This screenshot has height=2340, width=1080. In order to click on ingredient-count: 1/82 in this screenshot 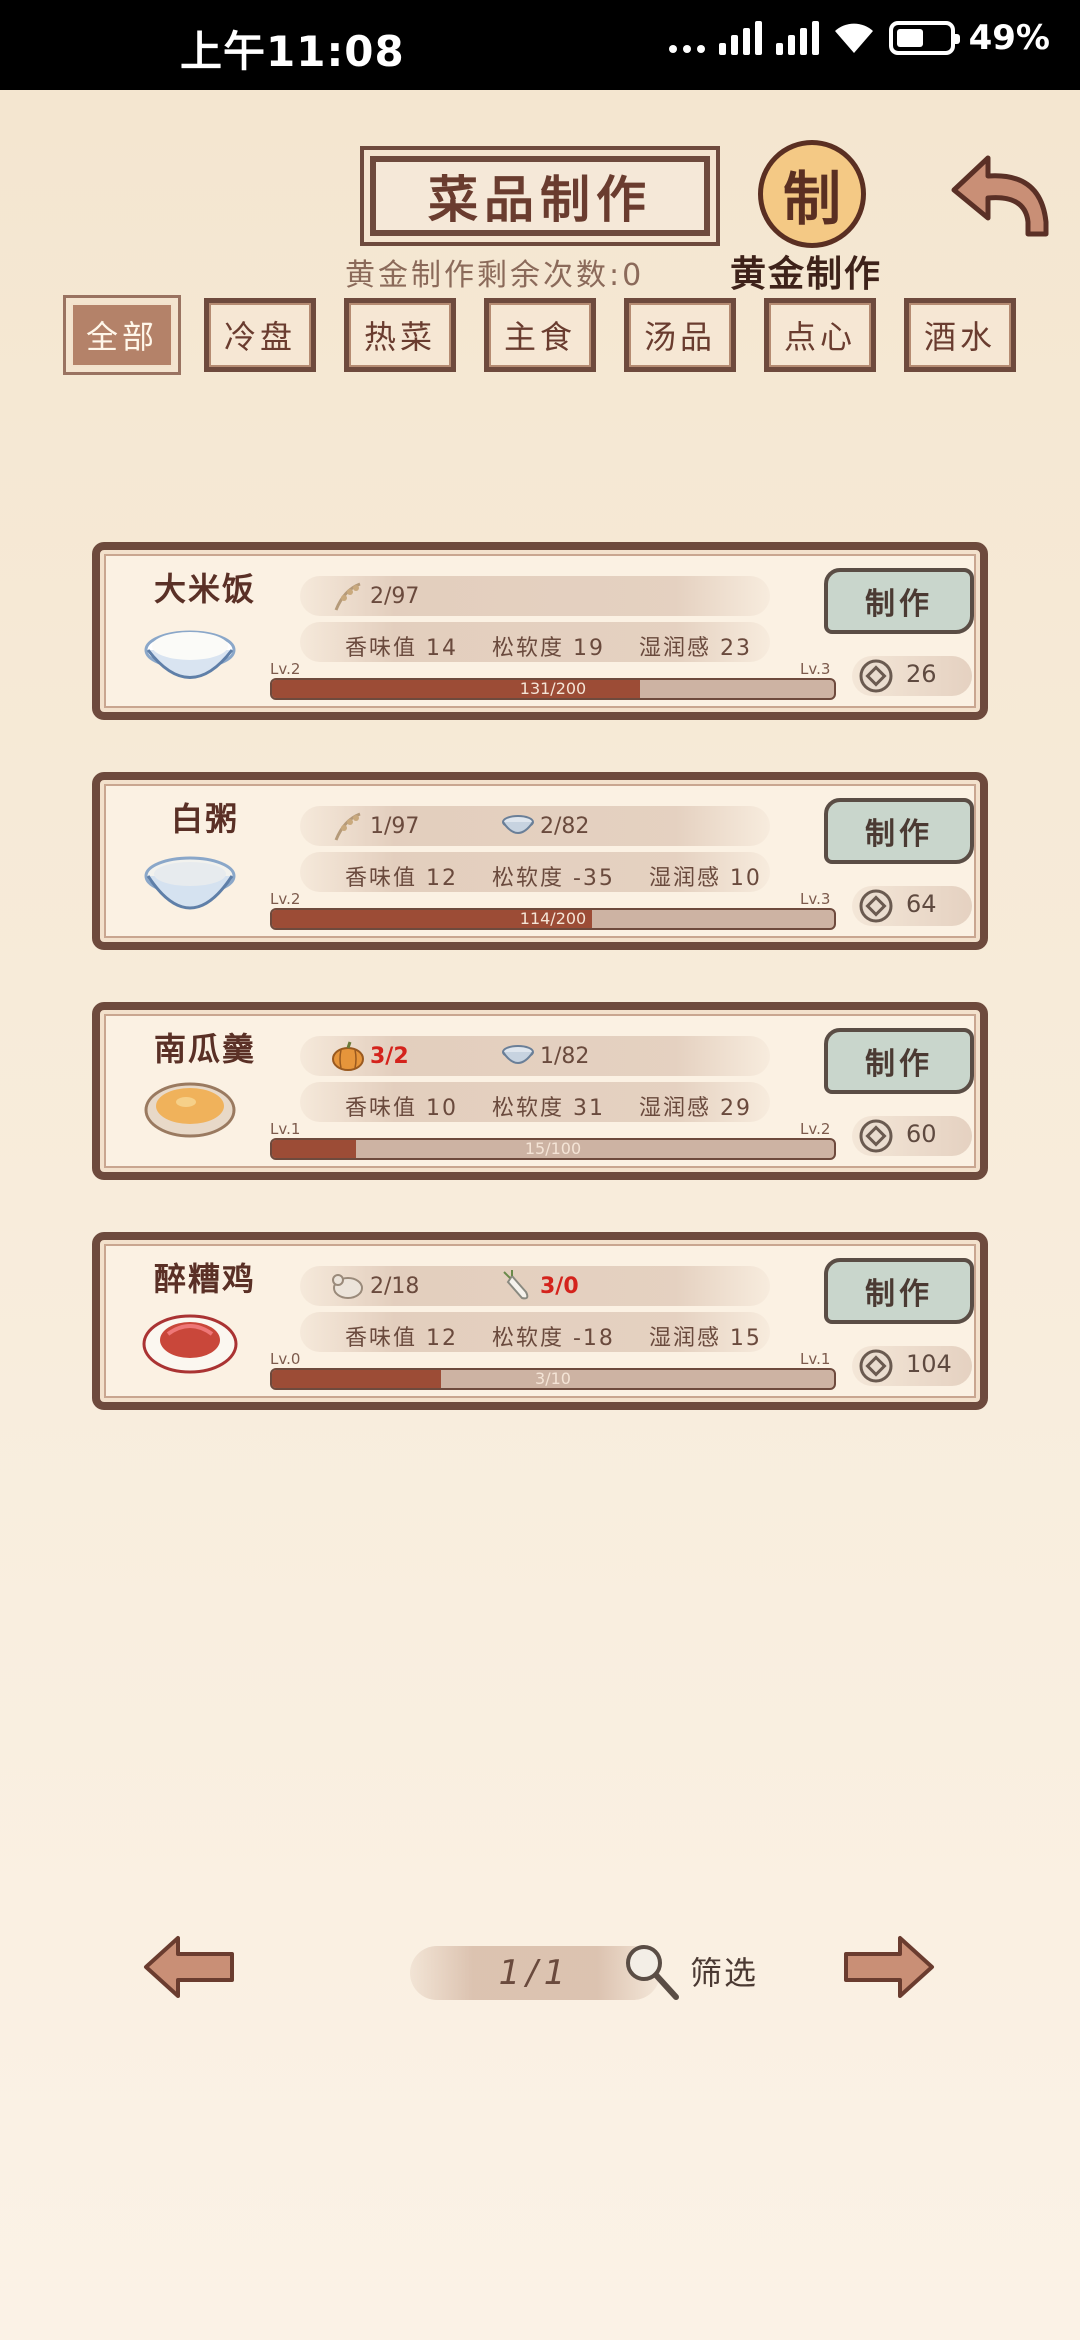, I will do `click(565, 1056)`.